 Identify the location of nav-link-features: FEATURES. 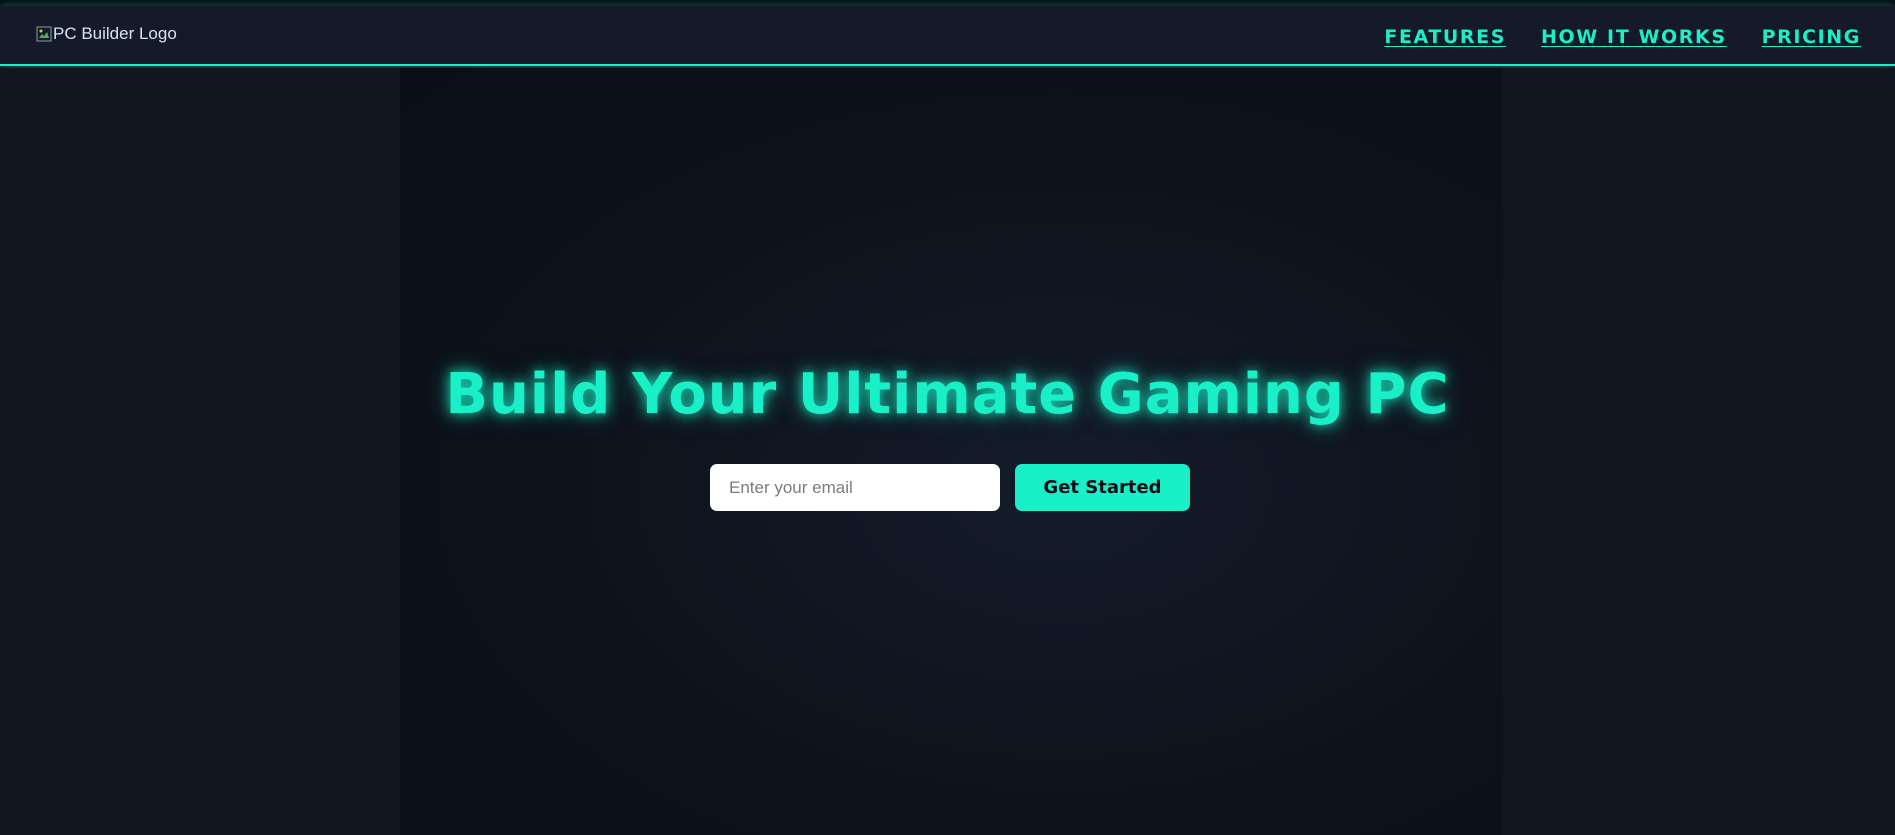
(1445, 37).